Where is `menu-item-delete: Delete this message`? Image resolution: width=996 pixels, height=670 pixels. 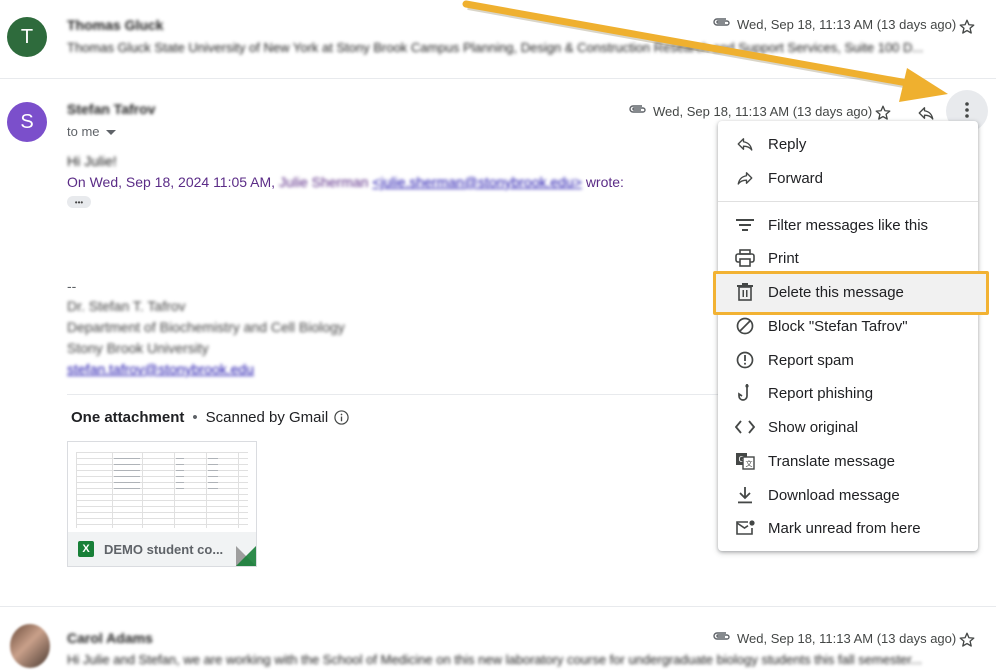 menu-item-delete: Delete this message is located at coordinates (848, 292).